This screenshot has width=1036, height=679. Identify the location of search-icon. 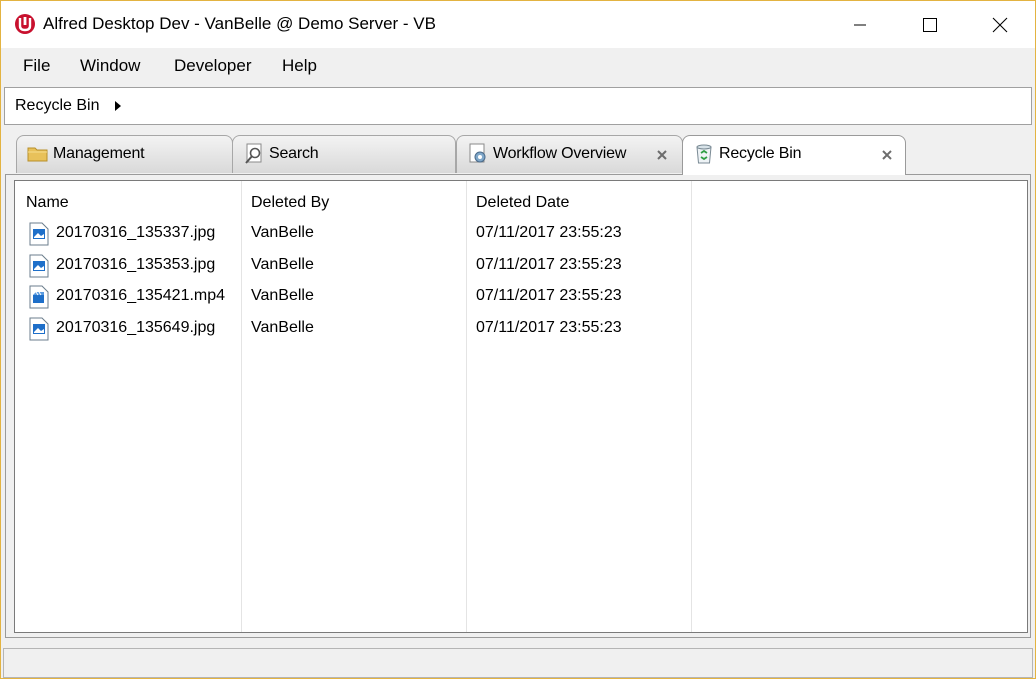
(253, 153).